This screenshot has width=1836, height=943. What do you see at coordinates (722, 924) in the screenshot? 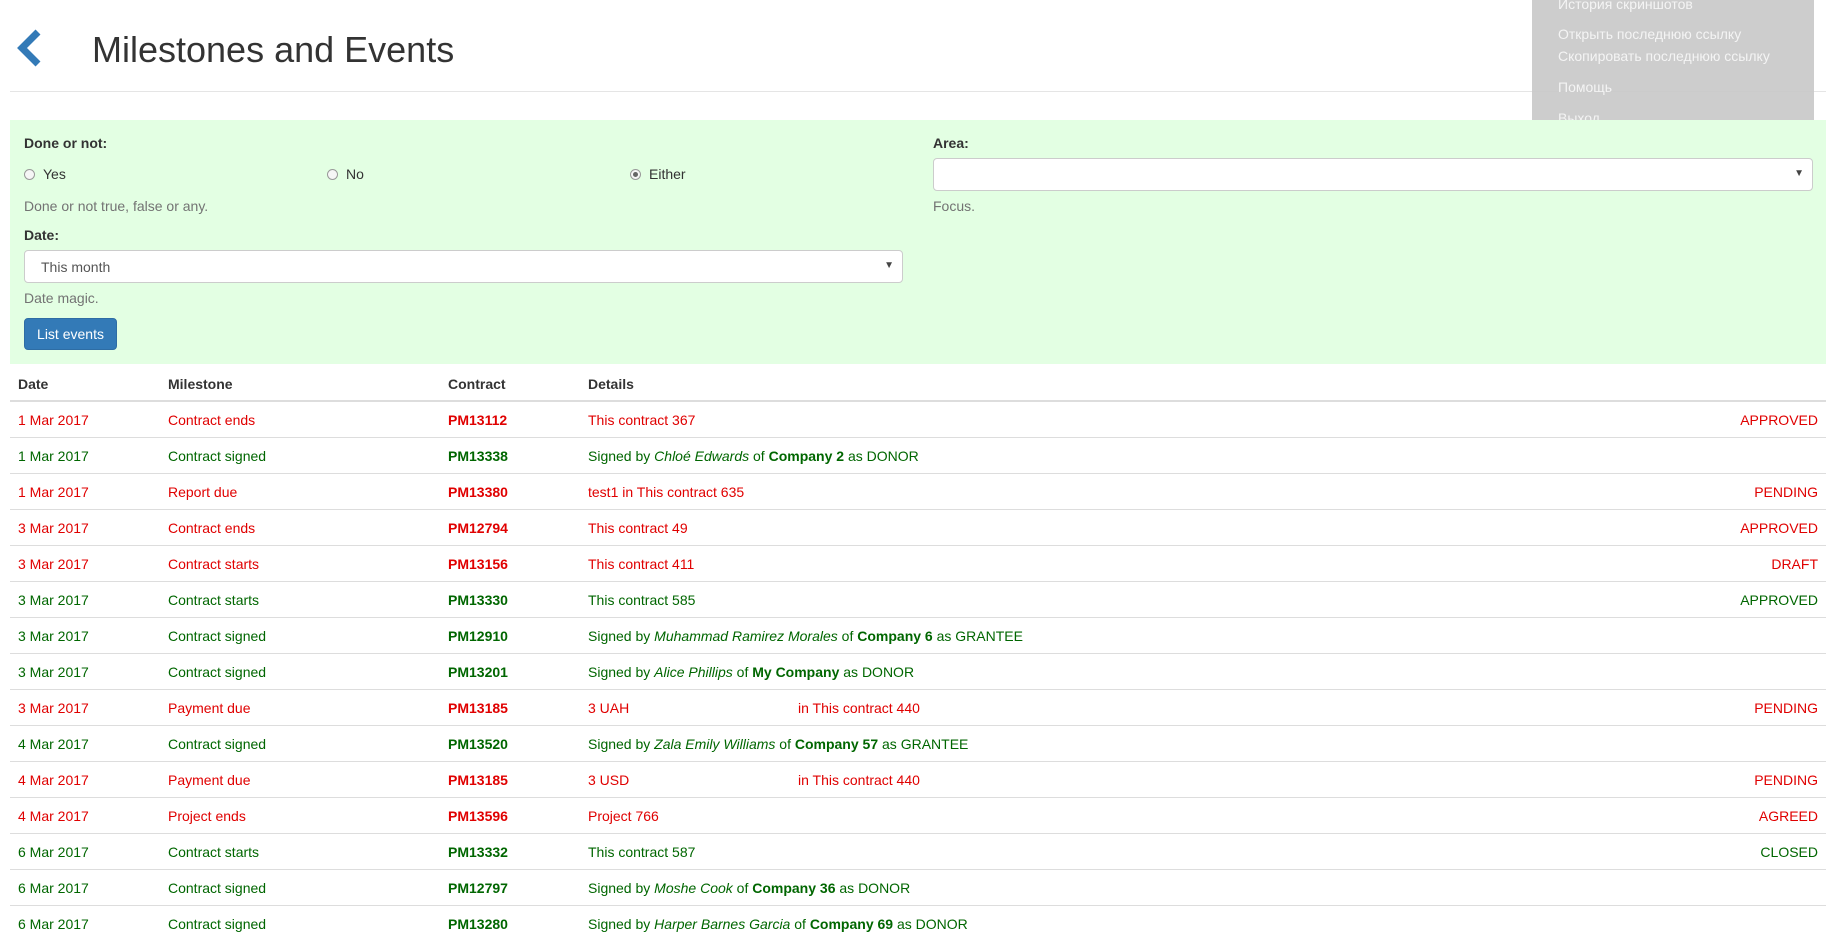
I see `signer-name: Harper Barnes Garcia` at bounding box center [722, 924].